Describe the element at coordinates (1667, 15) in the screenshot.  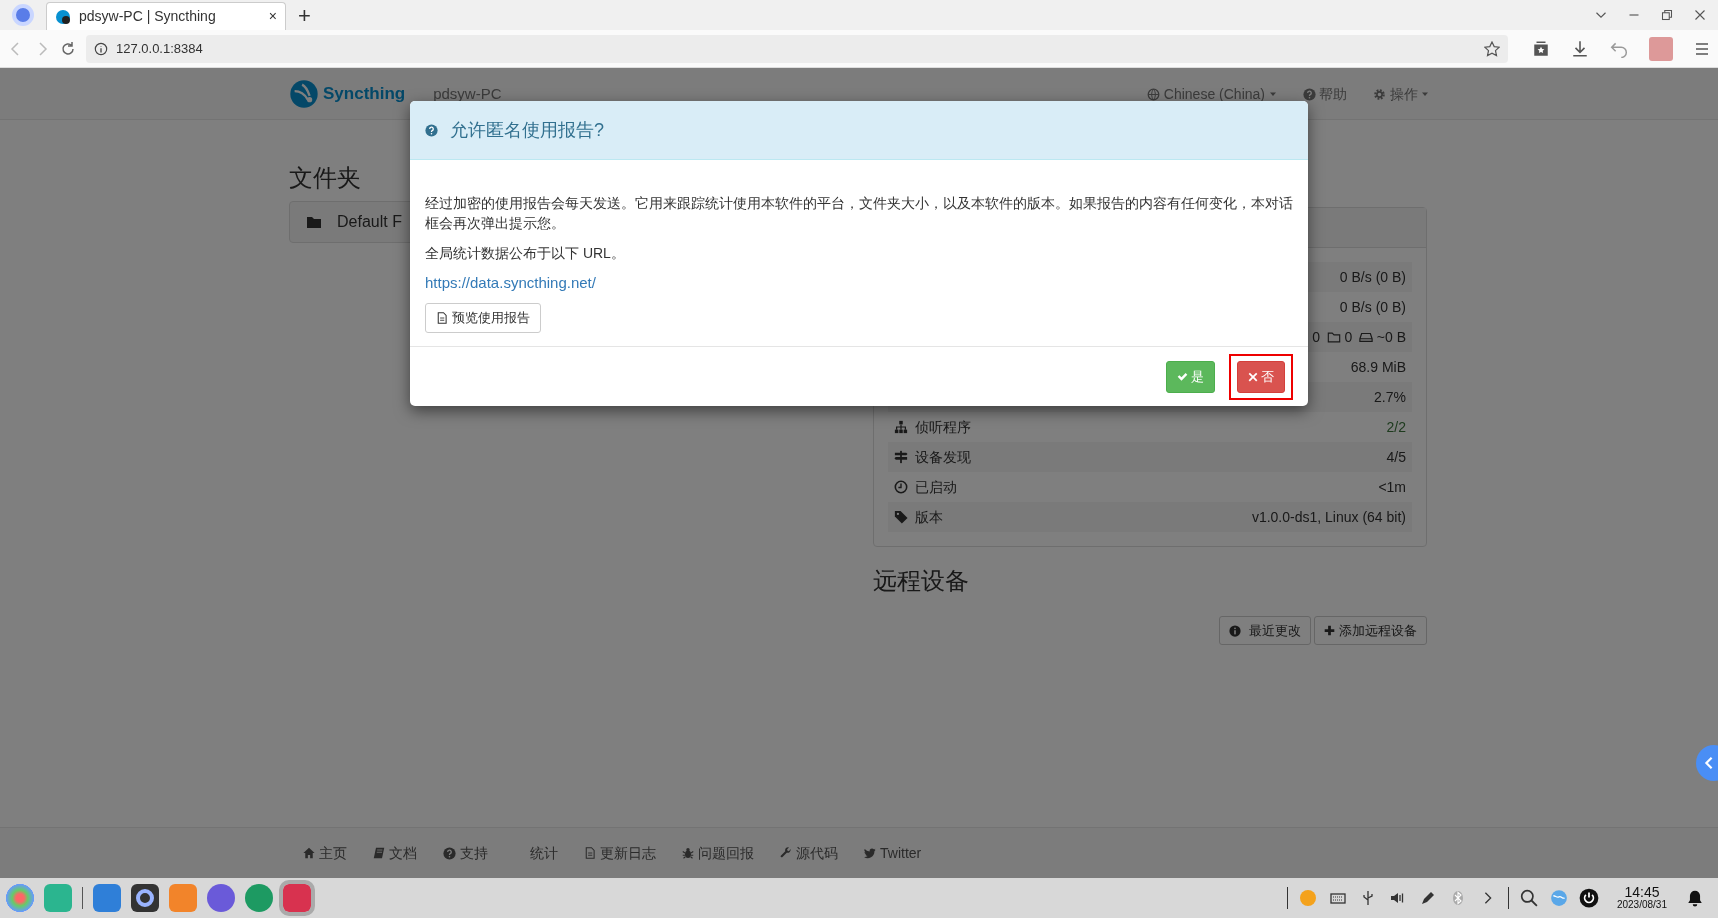
I see `restore-icon` at that location.